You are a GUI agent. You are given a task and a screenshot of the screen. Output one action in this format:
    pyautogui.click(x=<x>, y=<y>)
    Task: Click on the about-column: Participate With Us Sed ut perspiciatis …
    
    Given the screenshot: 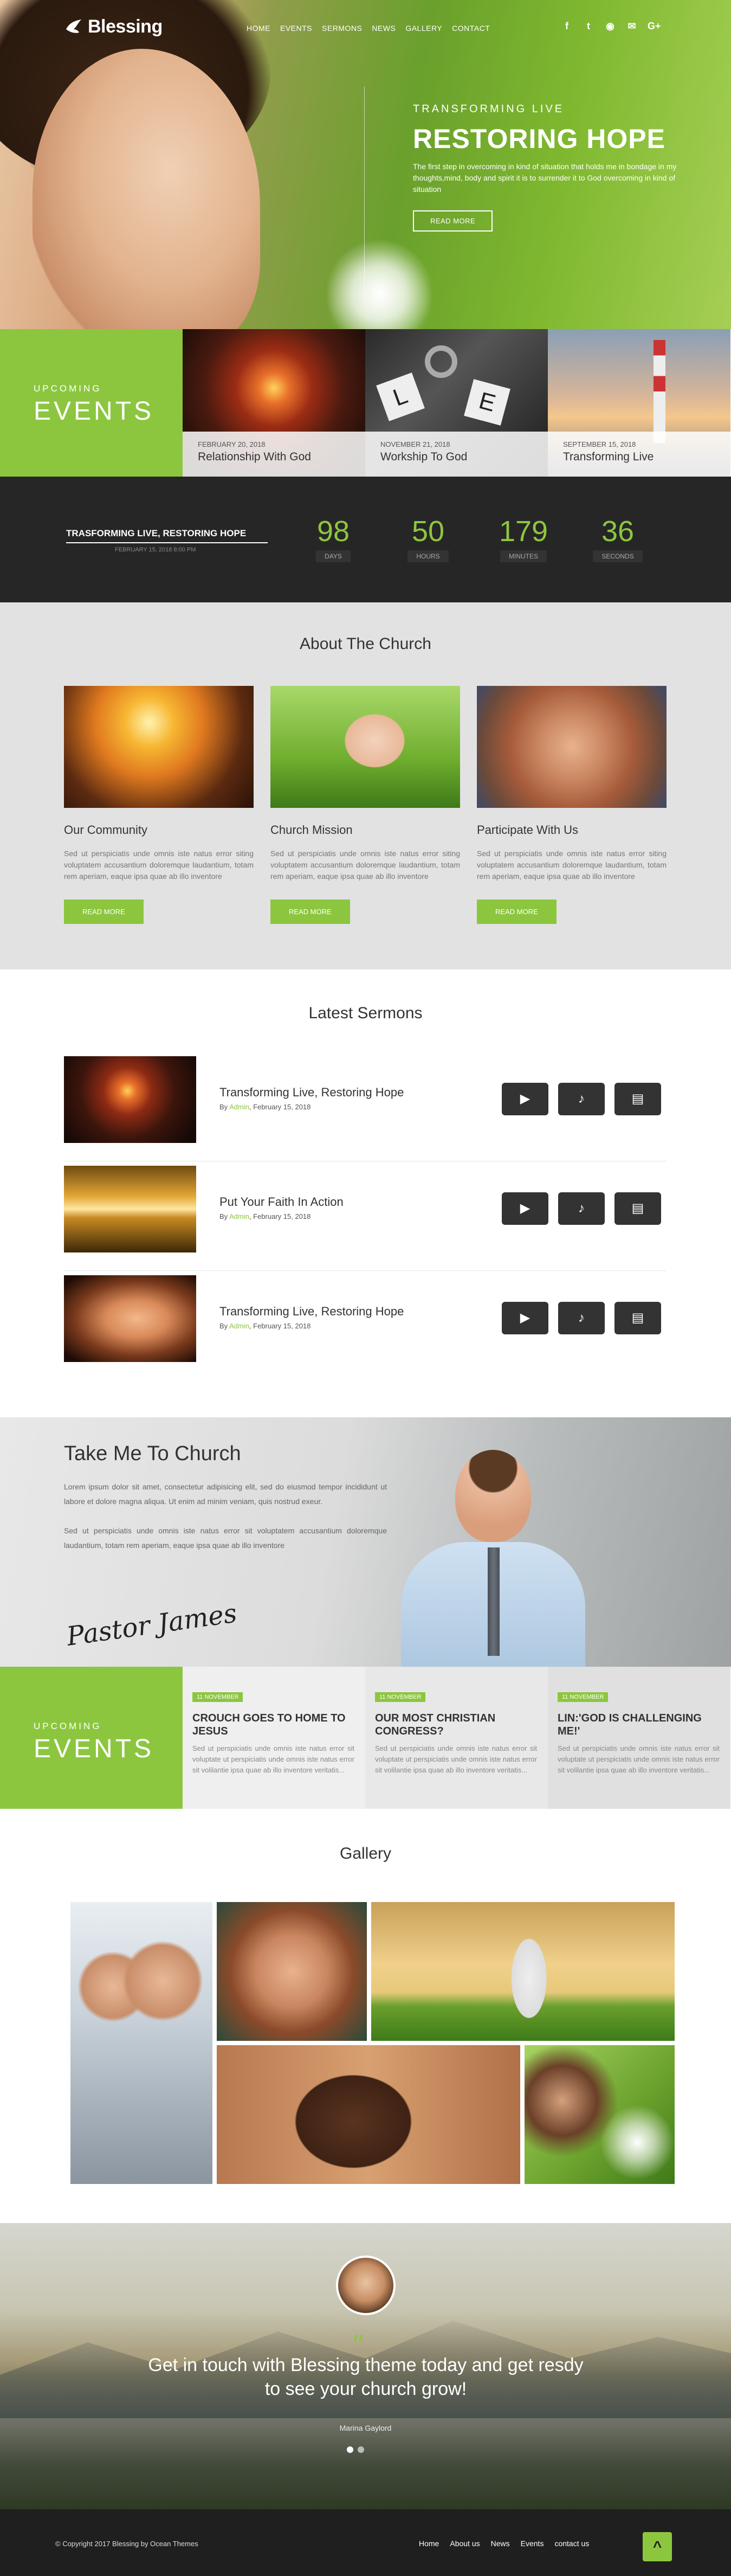 What is the action you would take?
    pyautogui.click(x=572, y=805)
    